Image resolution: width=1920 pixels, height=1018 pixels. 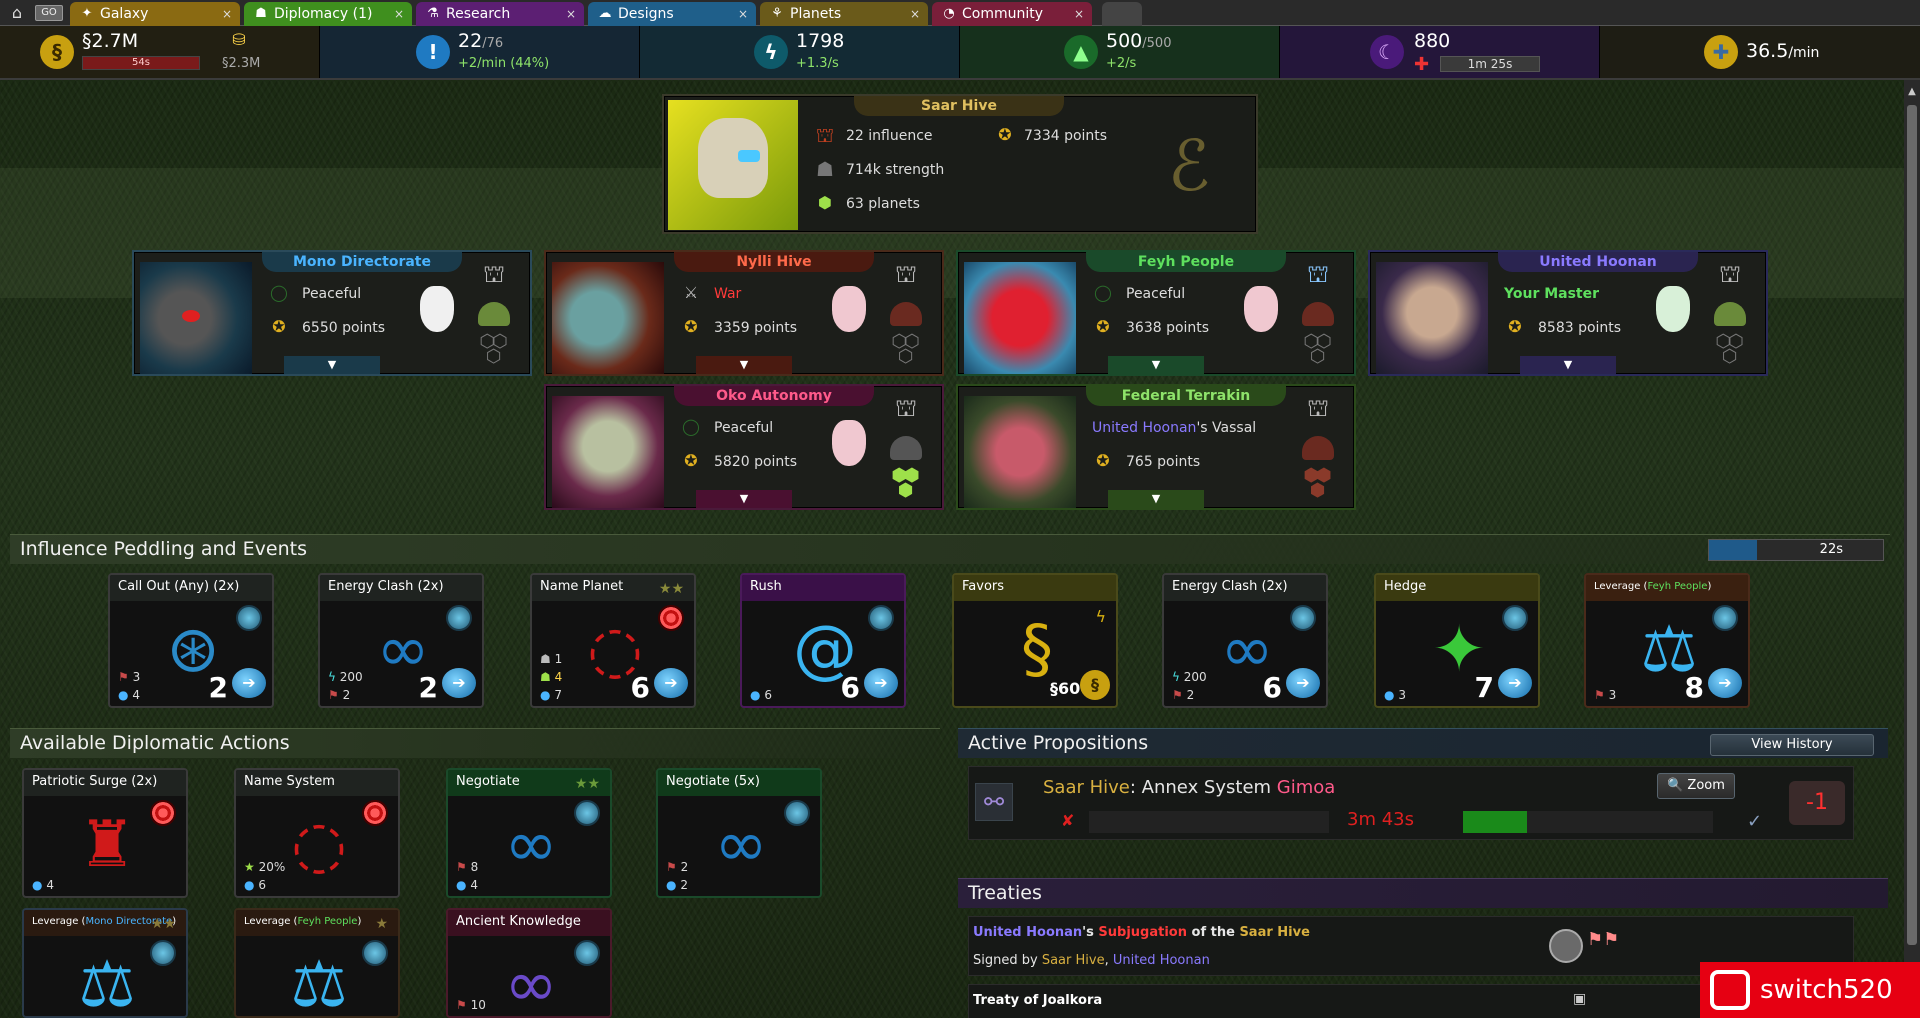 What do you see at coordinates (558, 695) in the screenshot?
I see `cost-value: 7` at bounding box center [558, 695].